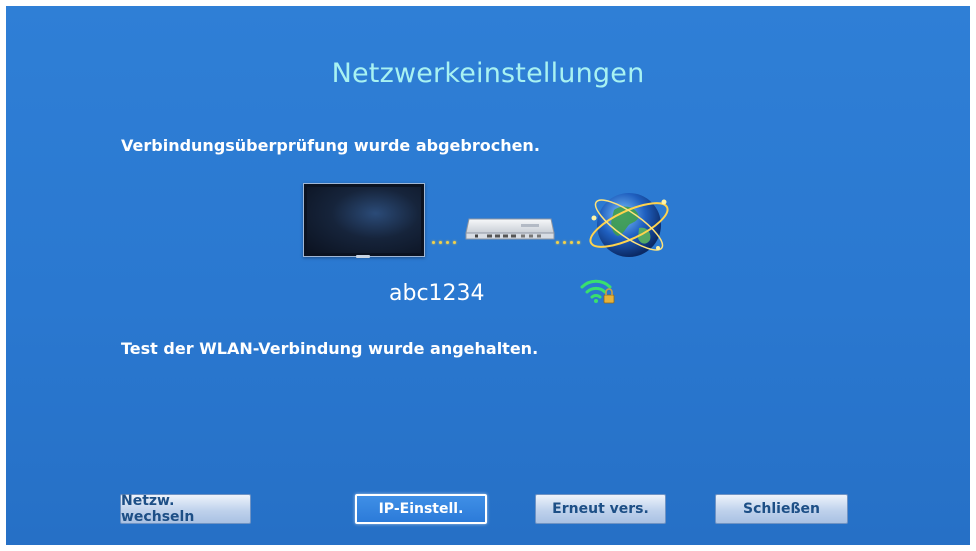  I want to click on close-button: Schließen, so click(781, 509).